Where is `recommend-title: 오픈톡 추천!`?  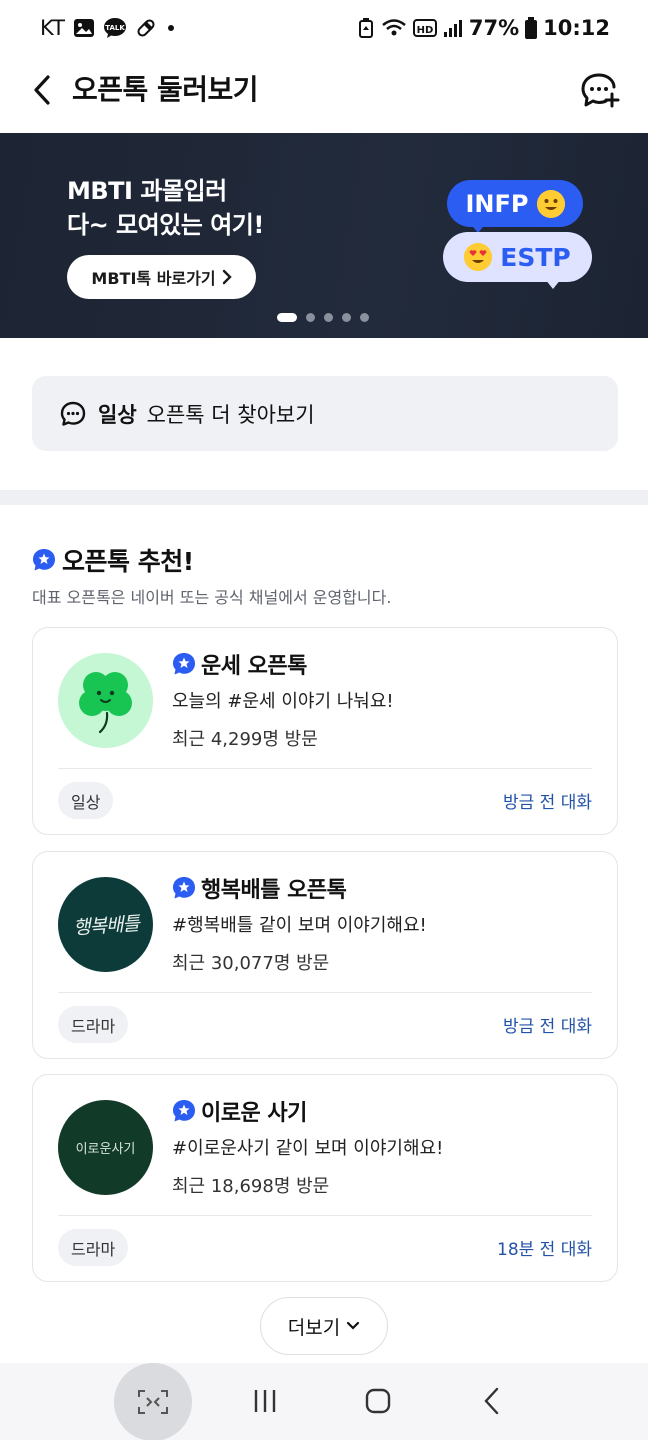 recommend-title: 오픈톡 추천! is located at coordinates (113, 560).